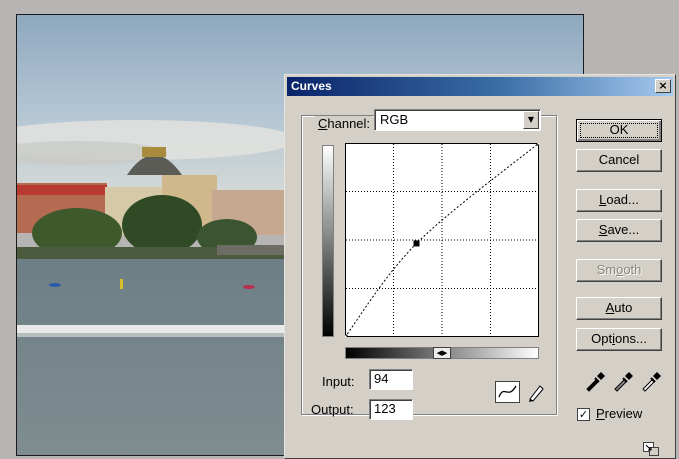 The height and width of the screenshot is (459, 679). Describe the element at coordinates (338, 381) in the screenshot. I see `input-label: Input:` at that location.